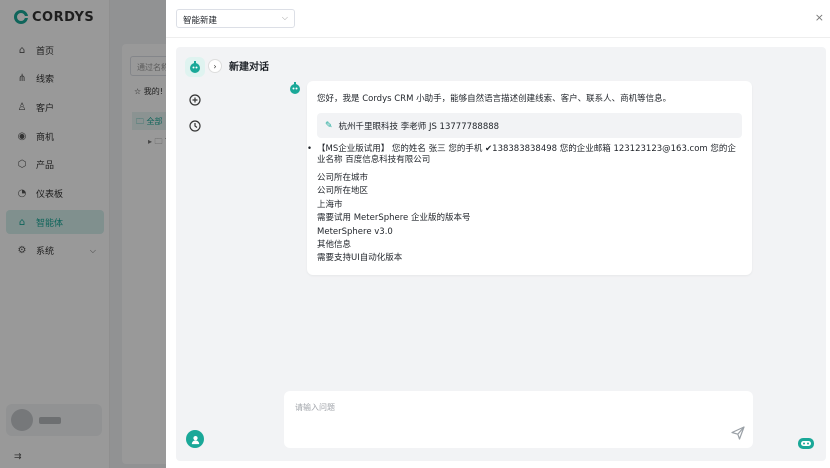 The image size is (830, 468). Describe the element at coordinates (329, 125) in the screenshot. I see `edit-icon: ✎` at that location.